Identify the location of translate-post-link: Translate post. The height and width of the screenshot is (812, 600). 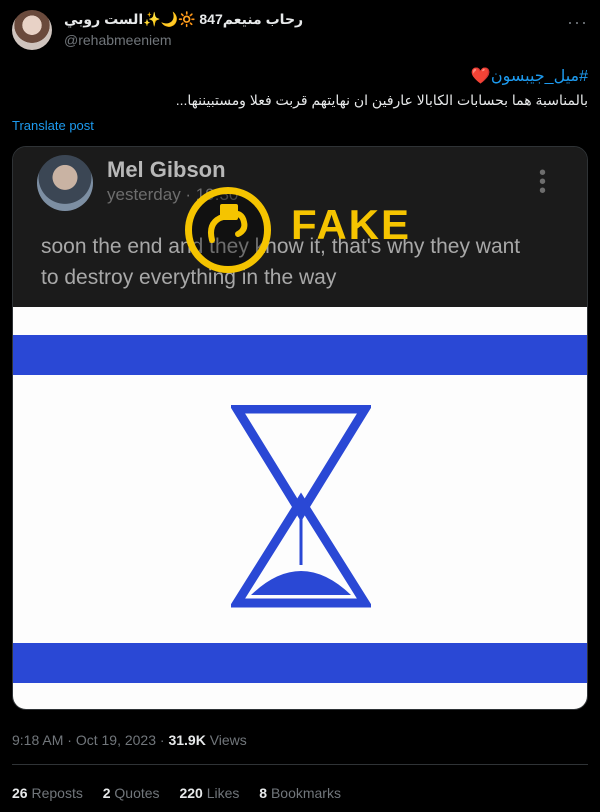
(53, 125).